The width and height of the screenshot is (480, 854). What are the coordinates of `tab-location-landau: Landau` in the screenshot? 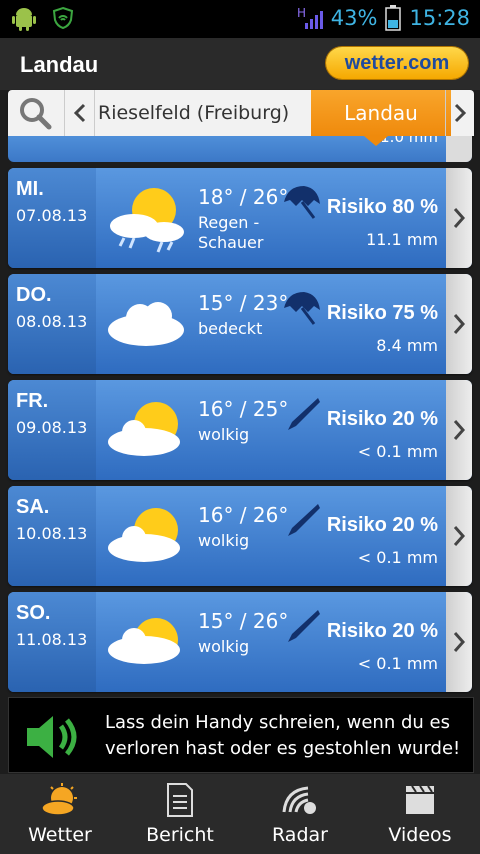 It's located at (381, 113).